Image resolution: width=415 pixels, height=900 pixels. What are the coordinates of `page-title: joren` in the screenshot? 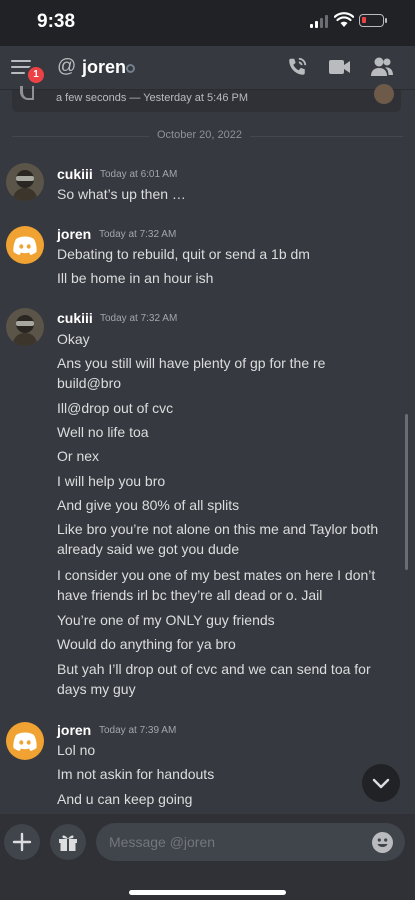 It's located at (104, 67).